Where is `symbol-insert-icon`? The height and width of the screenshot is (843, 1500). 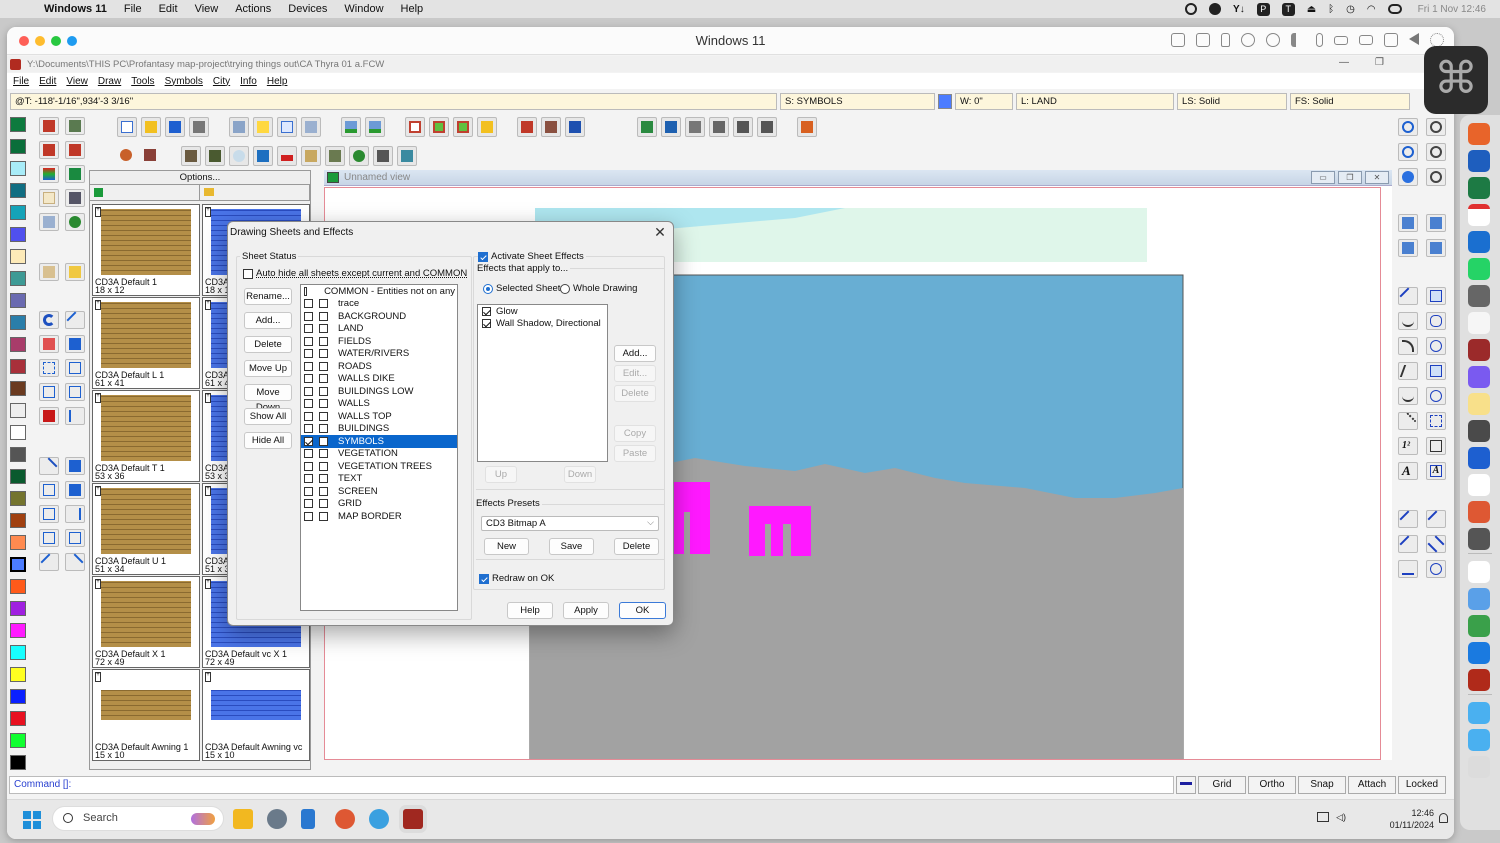
symbol-insert-icon is located at coordinates (1436, 446).